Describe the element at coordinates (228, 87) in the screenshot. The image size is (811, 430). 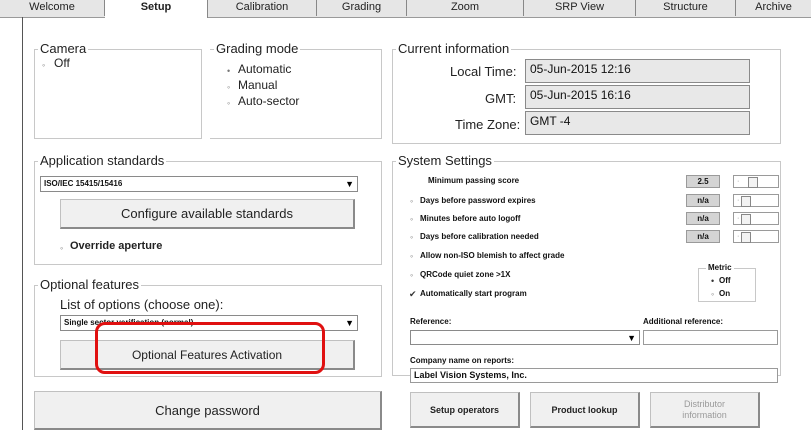
I see `manual-radio: ◦` at that location.